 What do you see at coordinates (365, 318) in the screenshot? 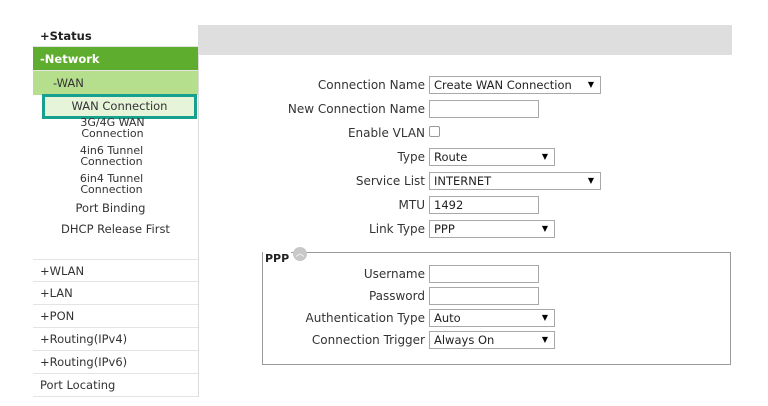
I see `auth-type-label: Authentication Type` at bounding box center [365, 318].